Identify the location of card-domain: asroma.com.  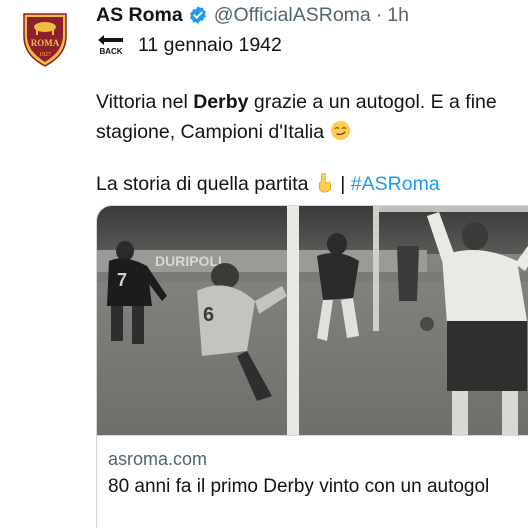
(157, 459).